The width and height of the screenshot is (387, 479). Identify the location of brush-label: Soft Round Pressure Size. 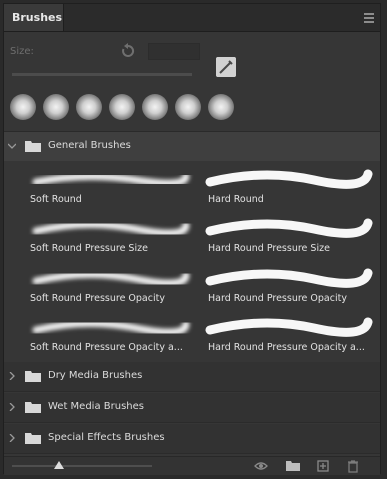
(89, 248).